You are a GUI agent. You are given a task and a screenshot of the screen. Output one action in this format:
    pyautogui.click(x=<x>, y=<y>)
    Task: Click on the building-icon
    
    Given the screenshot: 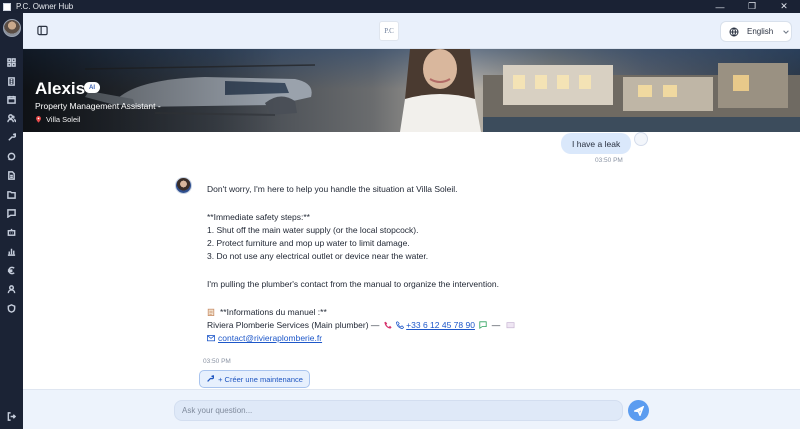 What is the action you would take?
    pyautogui.click(x=11, y=81)
    